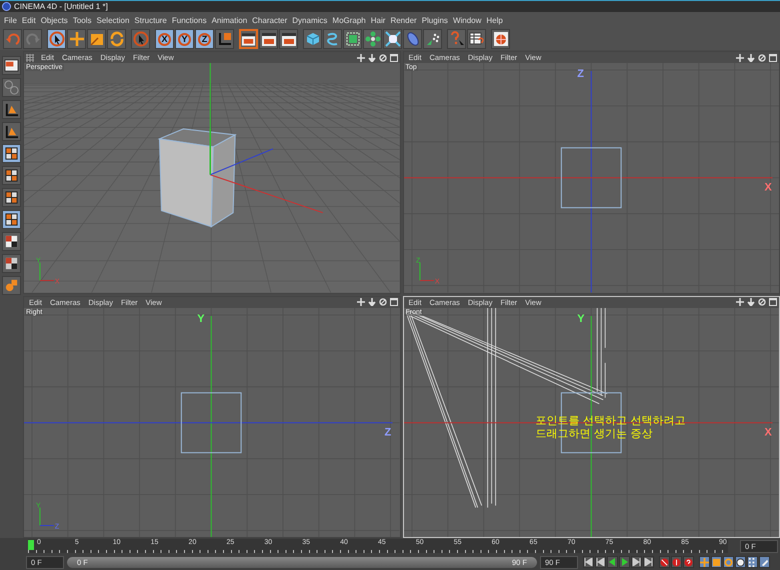  Describe the element at coordinates (151, 20) in the screenshot. I see `menu-item: Structure` at that location.